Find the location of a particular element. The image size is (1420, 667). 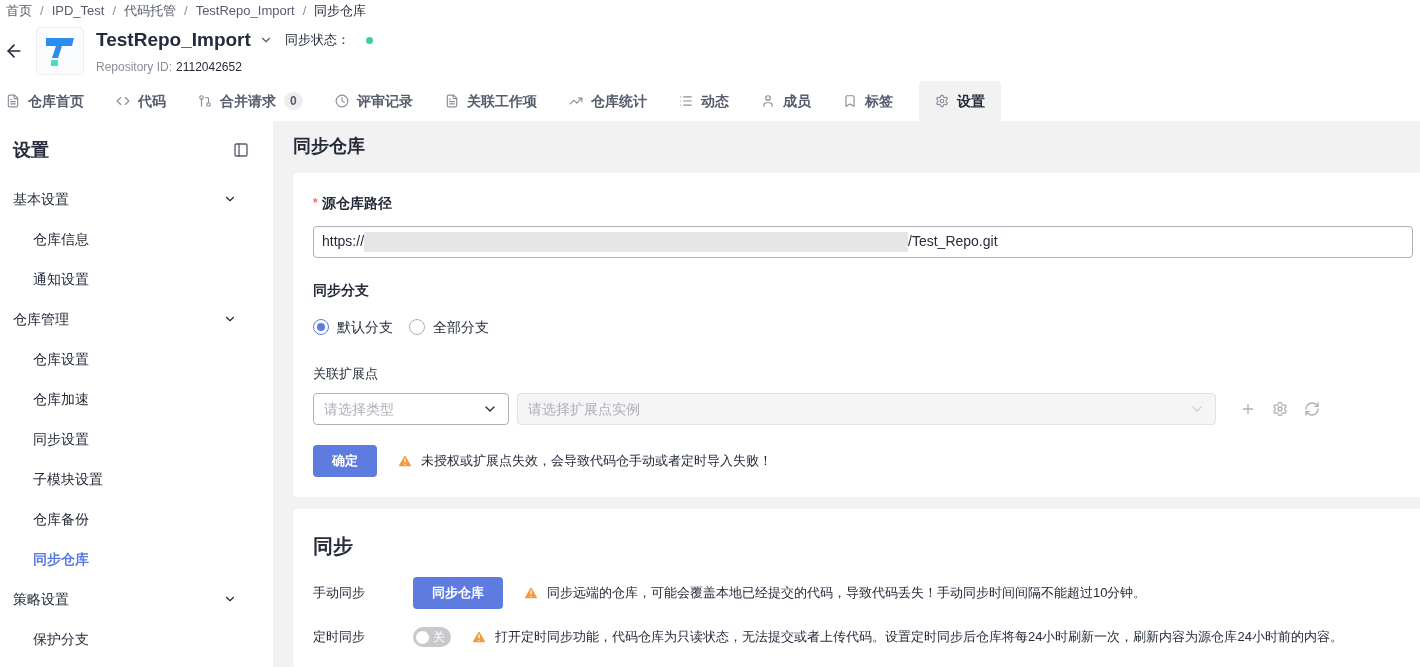

repo-name: TestRepo_Import is located at coordinates (173, 39).